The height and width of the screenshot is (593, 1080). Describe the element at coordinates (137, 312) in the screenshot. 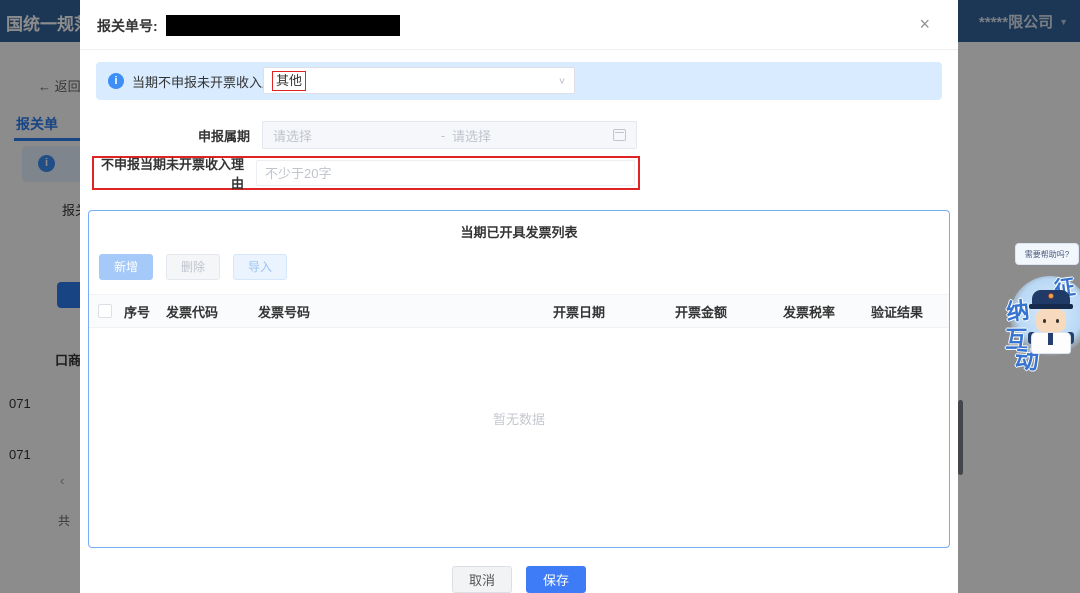

I see `col-serial: 序号` at that location.